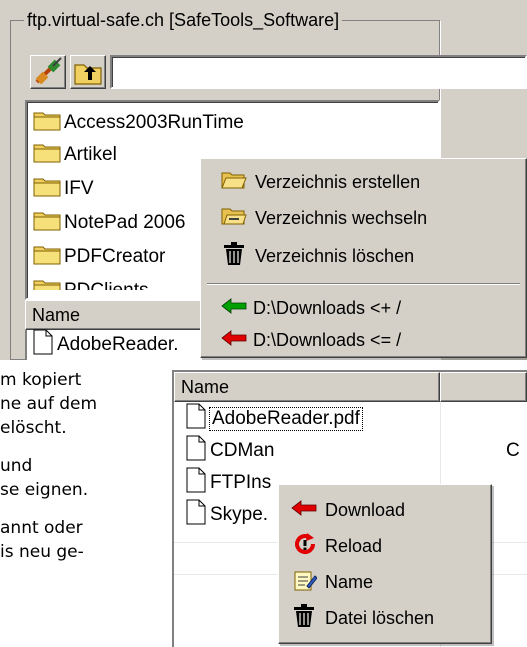 This screenshot has width=527, height=647. What do you see at coordinates (106, 290) in the screenshot?
I see `folder-label: PDClients` at bounding box center [106, 290].